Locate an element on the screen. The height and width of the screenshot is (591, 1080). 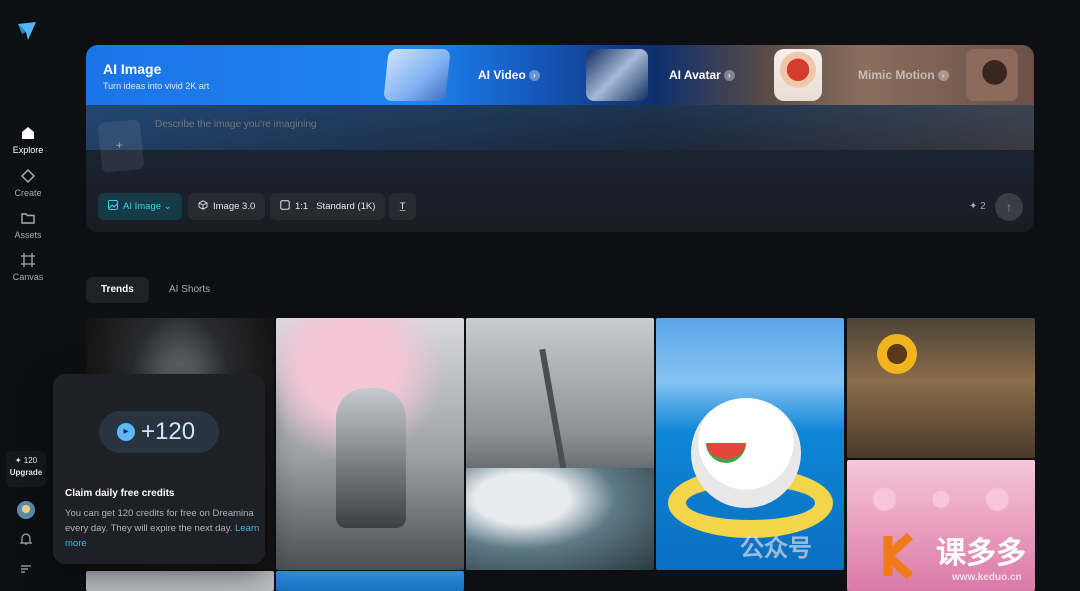
model-version-button: Image 3.0 is located at coordinates (227, 206).